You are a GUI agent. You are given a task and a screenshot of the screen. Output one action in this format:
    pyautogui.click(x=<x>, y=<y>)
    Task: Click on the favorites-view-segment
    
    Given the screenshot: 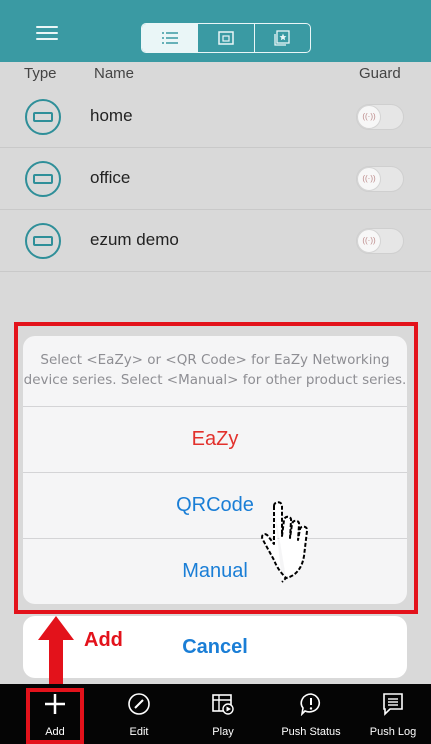 What is the action you would take?
    pyautogui.click(x=282, y=38)
    